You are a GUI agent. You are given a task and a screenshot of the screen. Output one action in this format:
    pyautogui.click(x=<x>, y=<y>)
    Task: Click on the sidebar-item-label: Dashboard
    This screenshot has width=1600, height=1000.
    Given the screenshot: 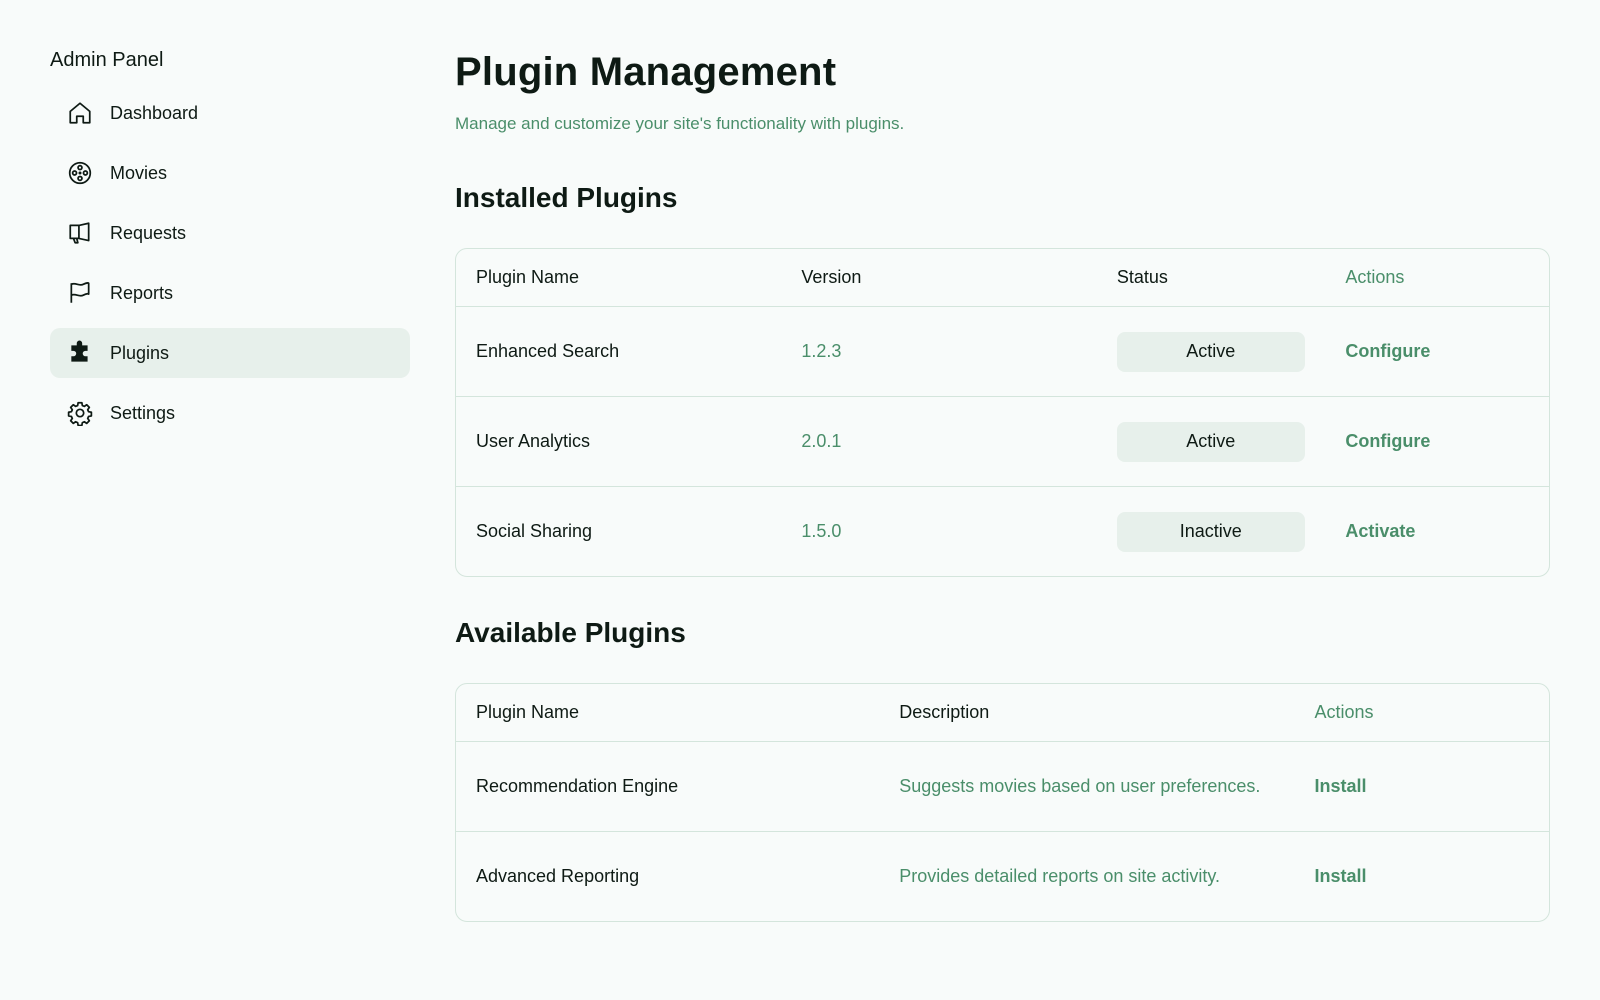 What is the action you would take?
    pyautogui.click(x=154, y=112)
    